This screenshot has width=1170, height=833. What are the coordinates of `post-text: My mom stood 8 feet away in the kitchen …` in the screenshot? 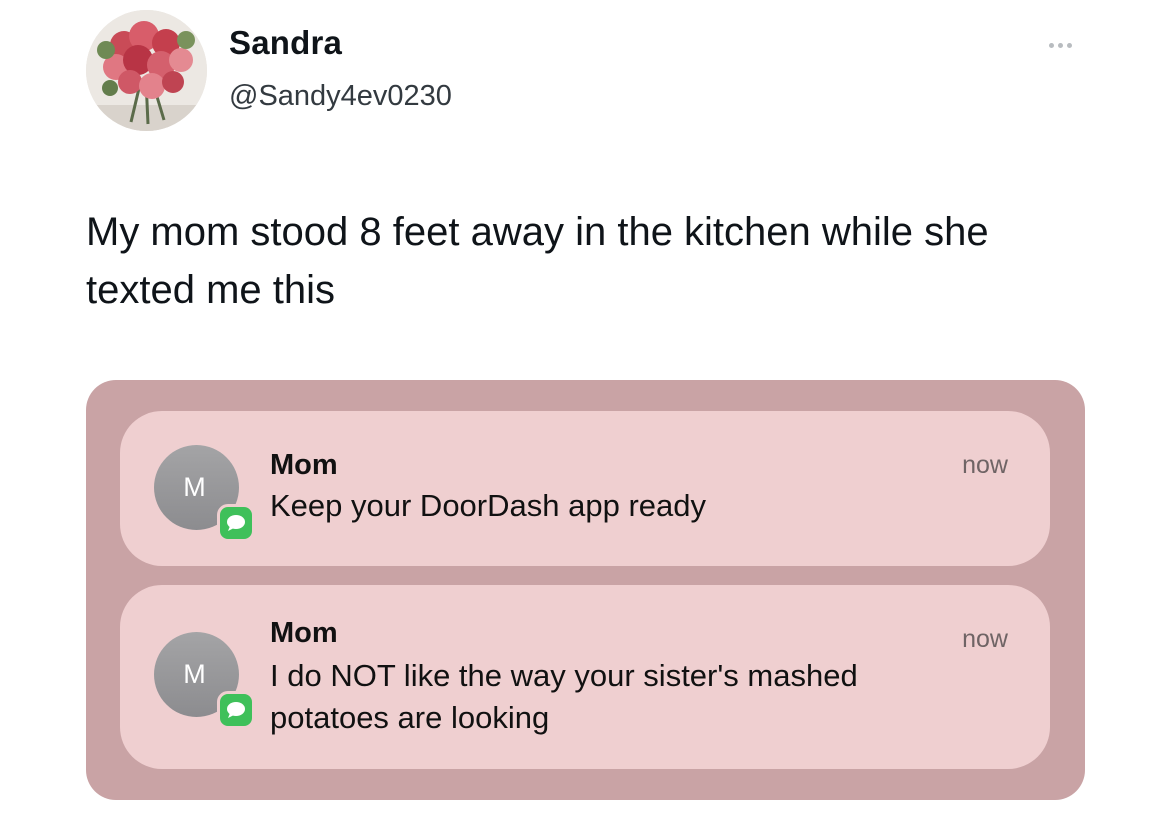 It's located at (537, 261).